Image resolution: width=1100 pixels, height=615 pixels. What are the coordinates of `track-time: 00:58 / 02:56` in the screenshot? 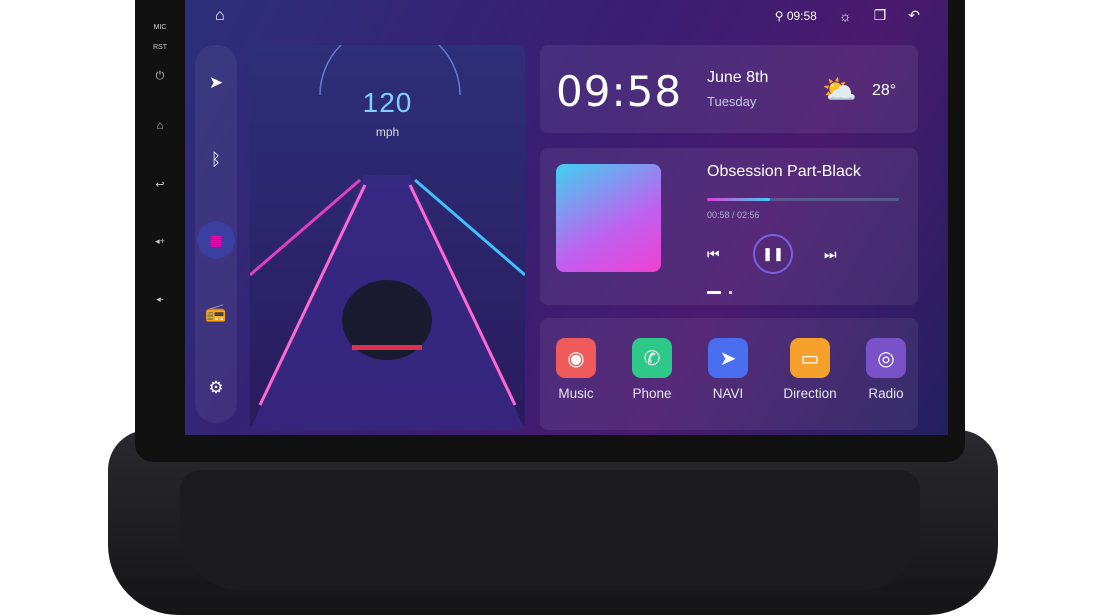 It's located at (733, 215).